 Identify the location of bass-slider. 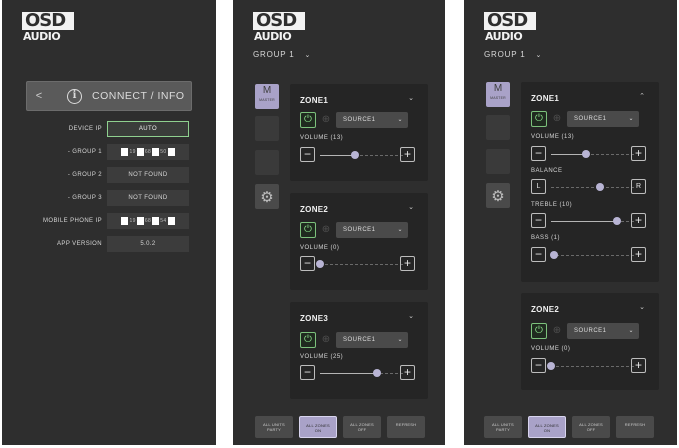
(592, 255).